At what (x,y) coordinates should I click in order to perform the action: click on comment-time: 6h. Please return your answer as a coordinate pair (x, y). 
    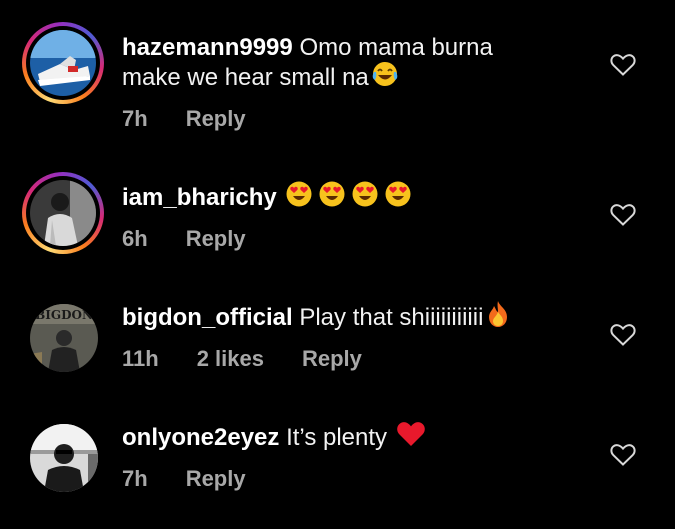
    Looking at the image, I should click on (135, 238).